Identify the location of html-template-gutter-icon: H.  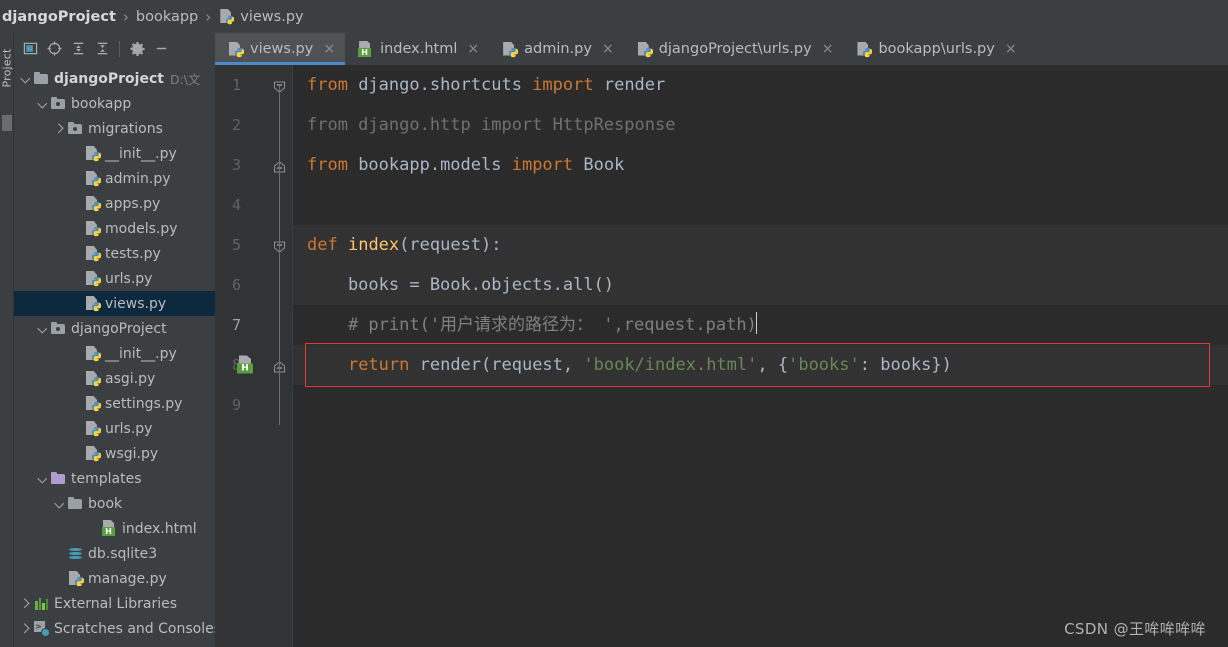
(245, 365).